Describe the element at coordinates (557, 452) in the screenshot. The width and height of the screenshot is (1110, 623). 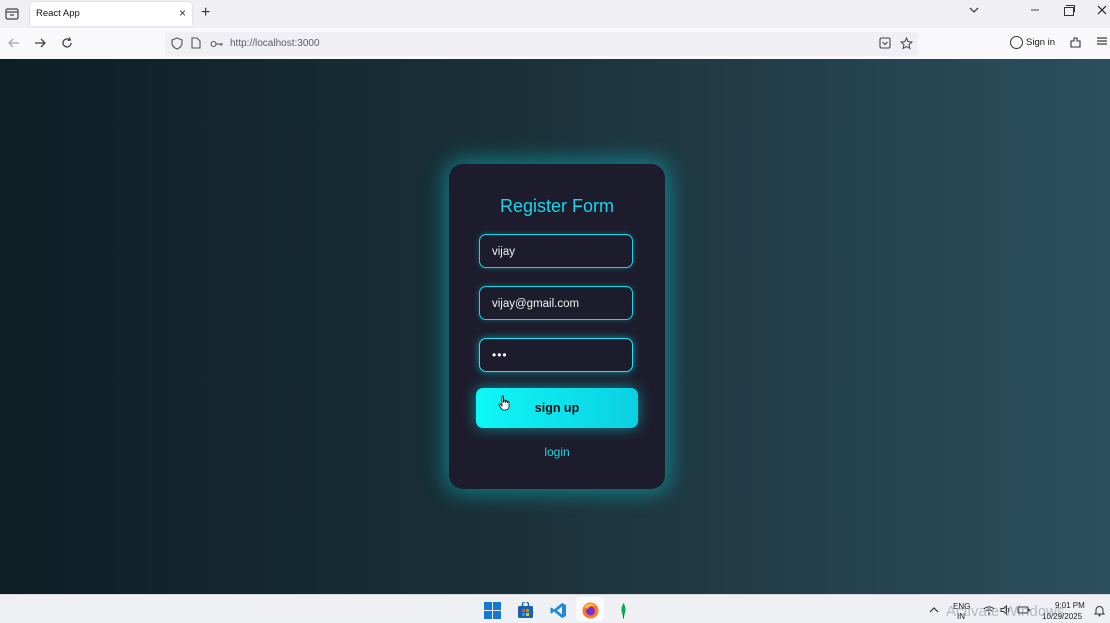
I see `login-link: login` at that location.